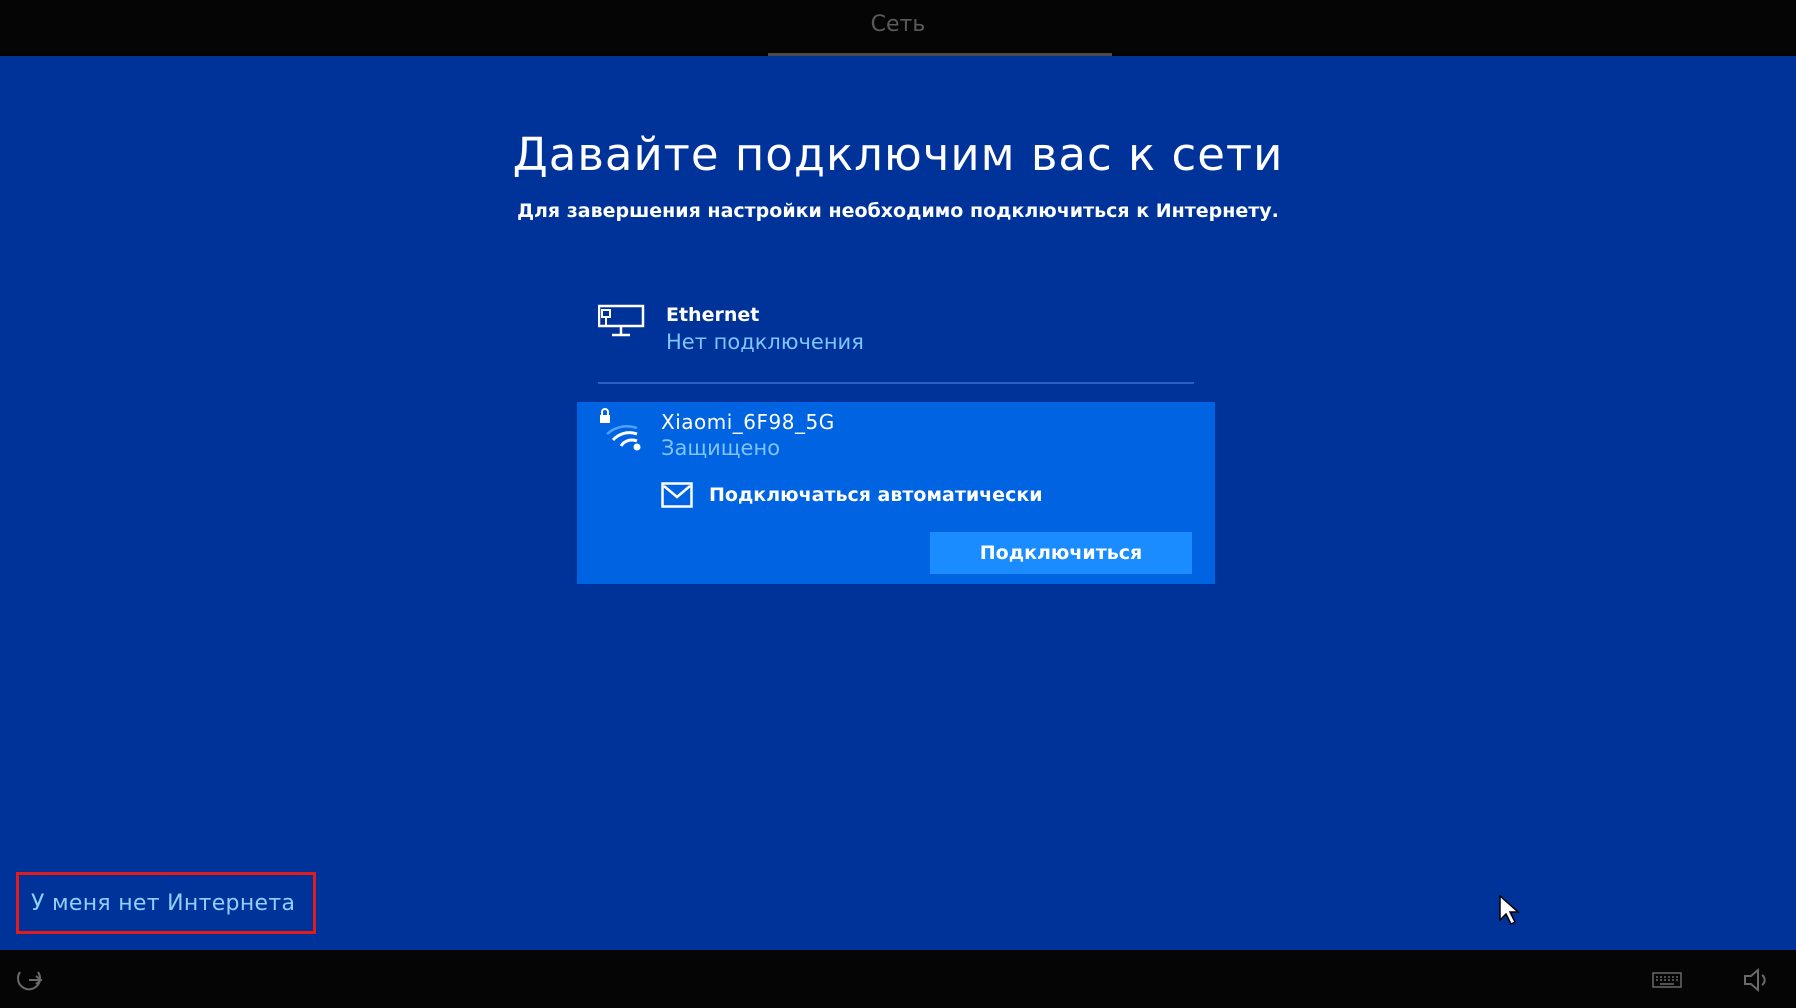 The width and height of the screenshot is (1796, 1008). What do you see at coordinates (1757, 980) in the screenshot?
I see `volume-icon` at bounding box center [1757, 980].